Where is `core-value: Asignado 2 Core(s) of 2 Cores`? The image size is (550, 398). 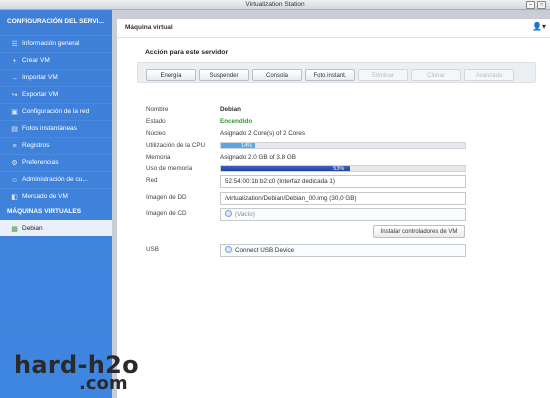
core-value: Asignado 2 Core(s) of 2 Cores is located at coordinates (263, 133).